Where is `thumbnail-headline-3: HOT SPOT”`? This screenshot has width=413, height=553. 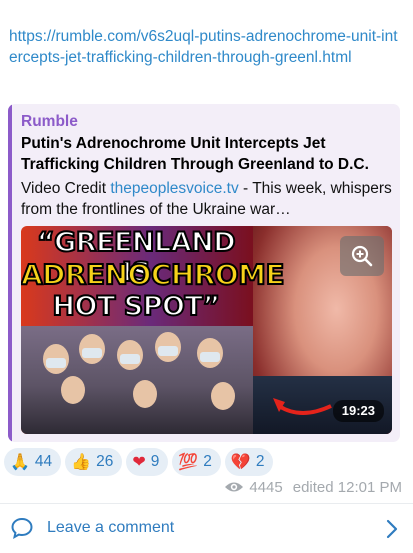
thumbnail-headline-3: HOT SPOT” is located at coordinates (136, 307).